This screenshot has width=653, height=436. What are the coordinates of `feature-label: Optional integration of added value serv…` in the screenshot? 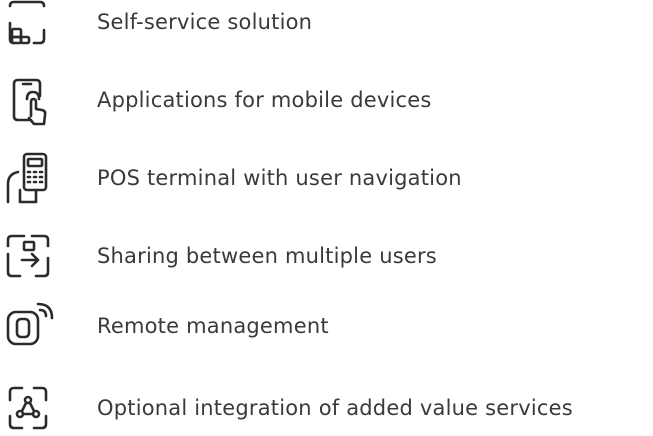 It's located at (335, 408).